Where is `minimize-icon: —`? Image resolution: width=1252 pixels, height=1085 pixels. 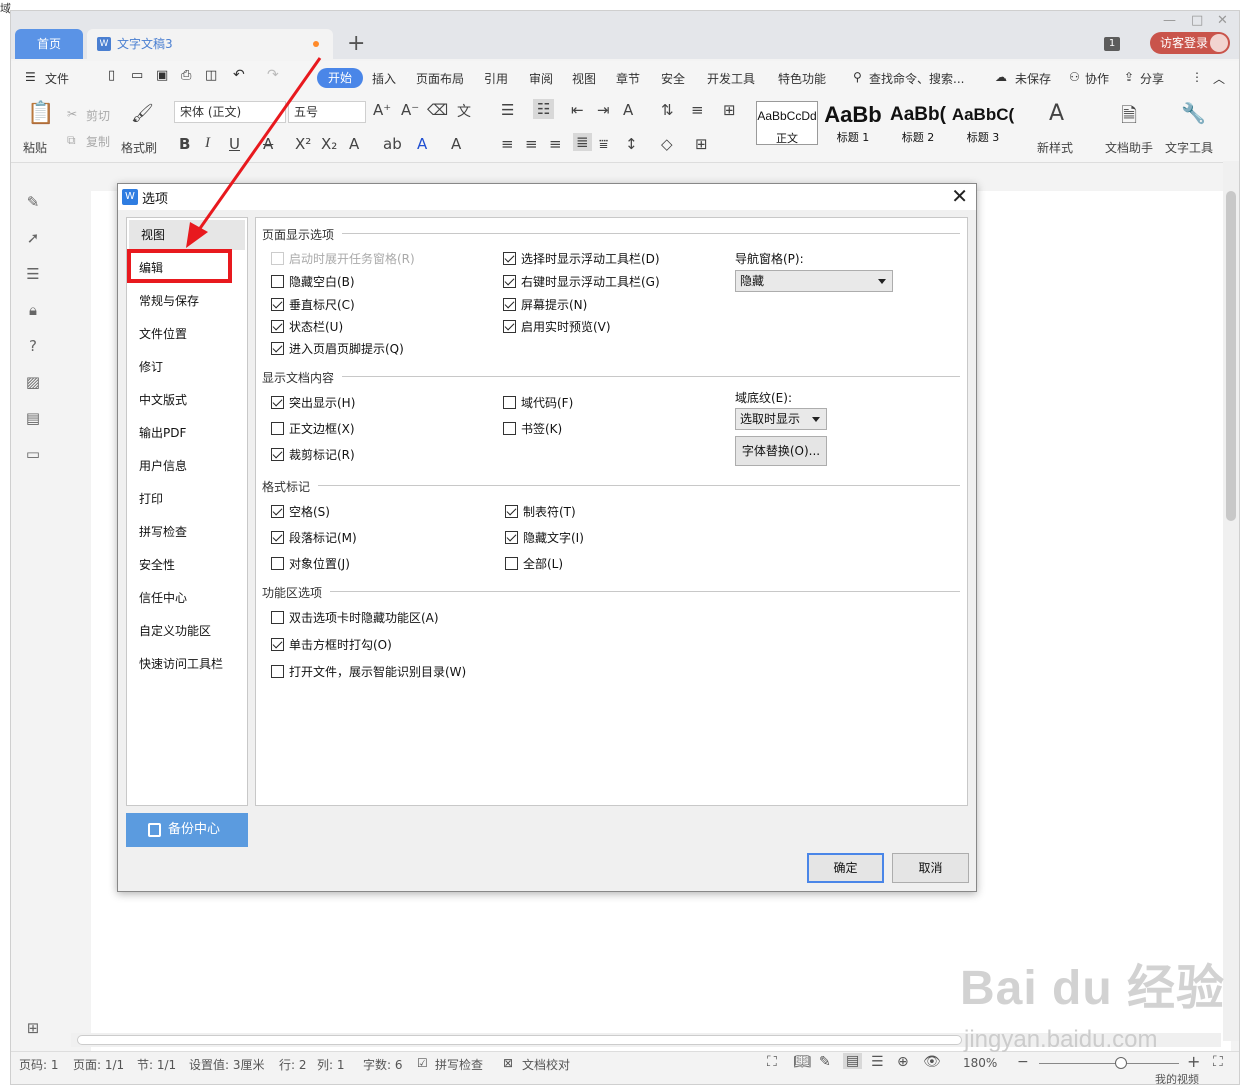
minimize-icon: — is located at coordinates (1169, 20).